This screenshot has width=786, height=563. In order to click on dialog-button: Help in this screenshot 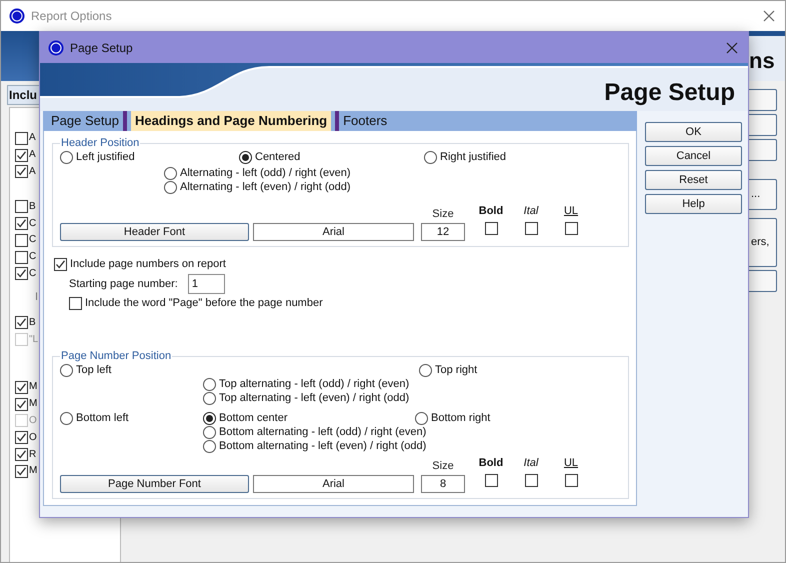, I will do `click(693, 204)`.